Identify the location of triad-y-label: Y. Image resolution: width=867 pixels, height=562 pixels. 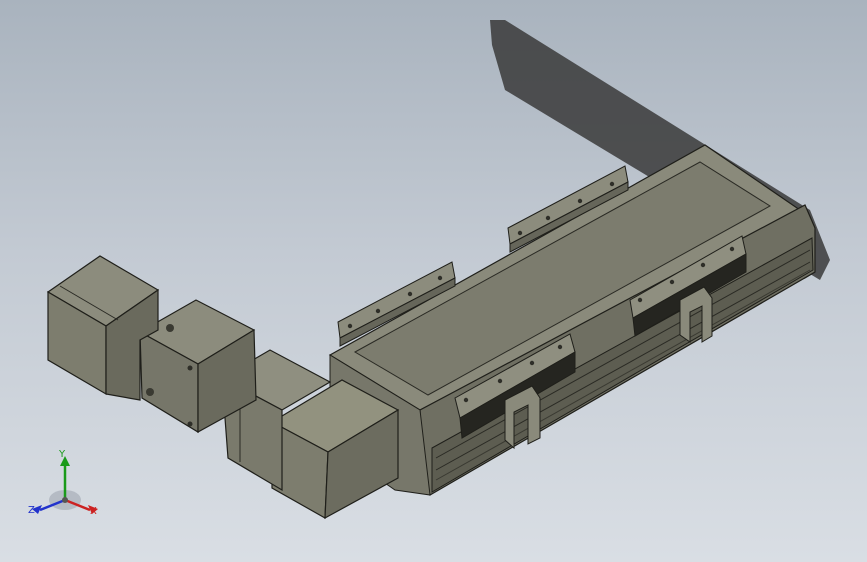
(62, 454).